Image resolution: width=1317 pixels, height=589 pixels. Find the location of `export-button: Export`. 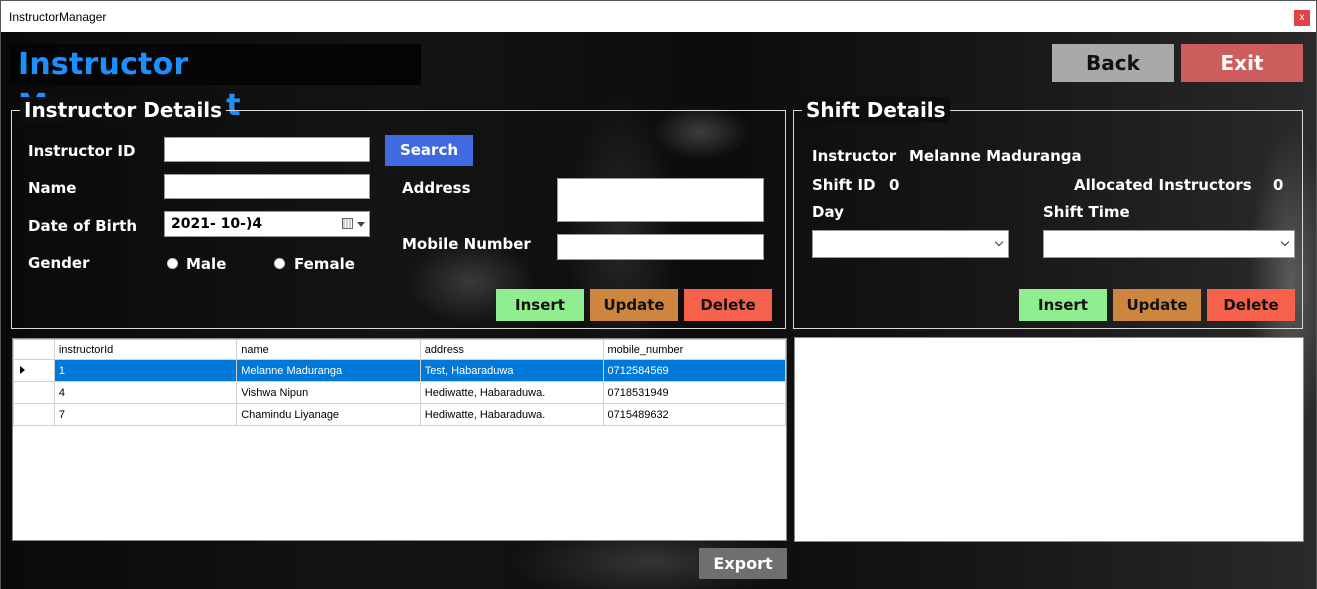

export-button: Export is located at coordinates (743, 563).